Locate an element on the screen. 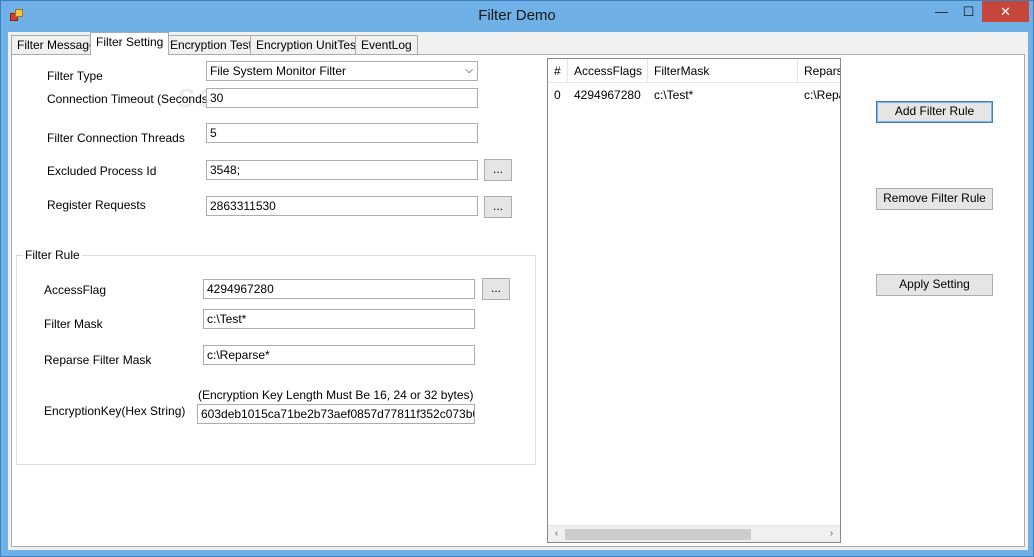 The image size is (1034, 557). scrollbar-thumb is located at coordinates (658, 534).